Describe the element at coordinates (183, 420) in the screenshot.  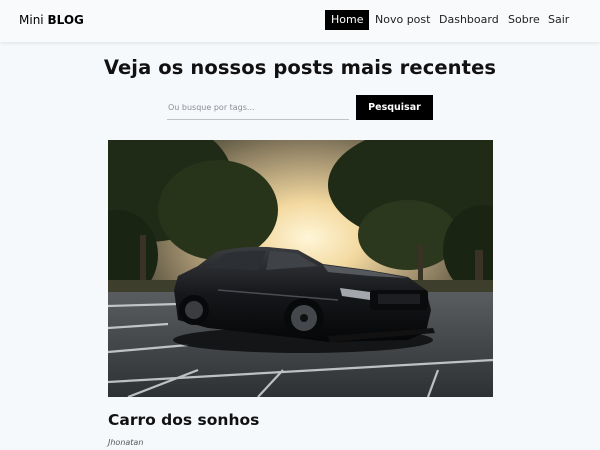
I see `post-title: Carro dos sonhos` at that location.